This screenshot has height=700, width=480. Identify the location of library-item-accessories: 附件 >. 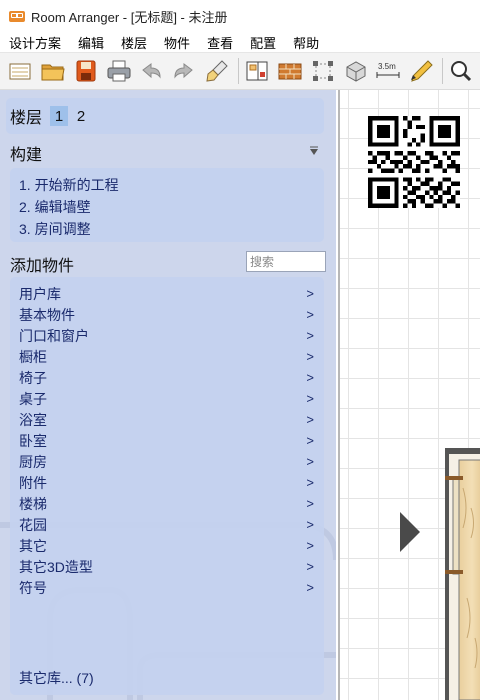
(167, 482).